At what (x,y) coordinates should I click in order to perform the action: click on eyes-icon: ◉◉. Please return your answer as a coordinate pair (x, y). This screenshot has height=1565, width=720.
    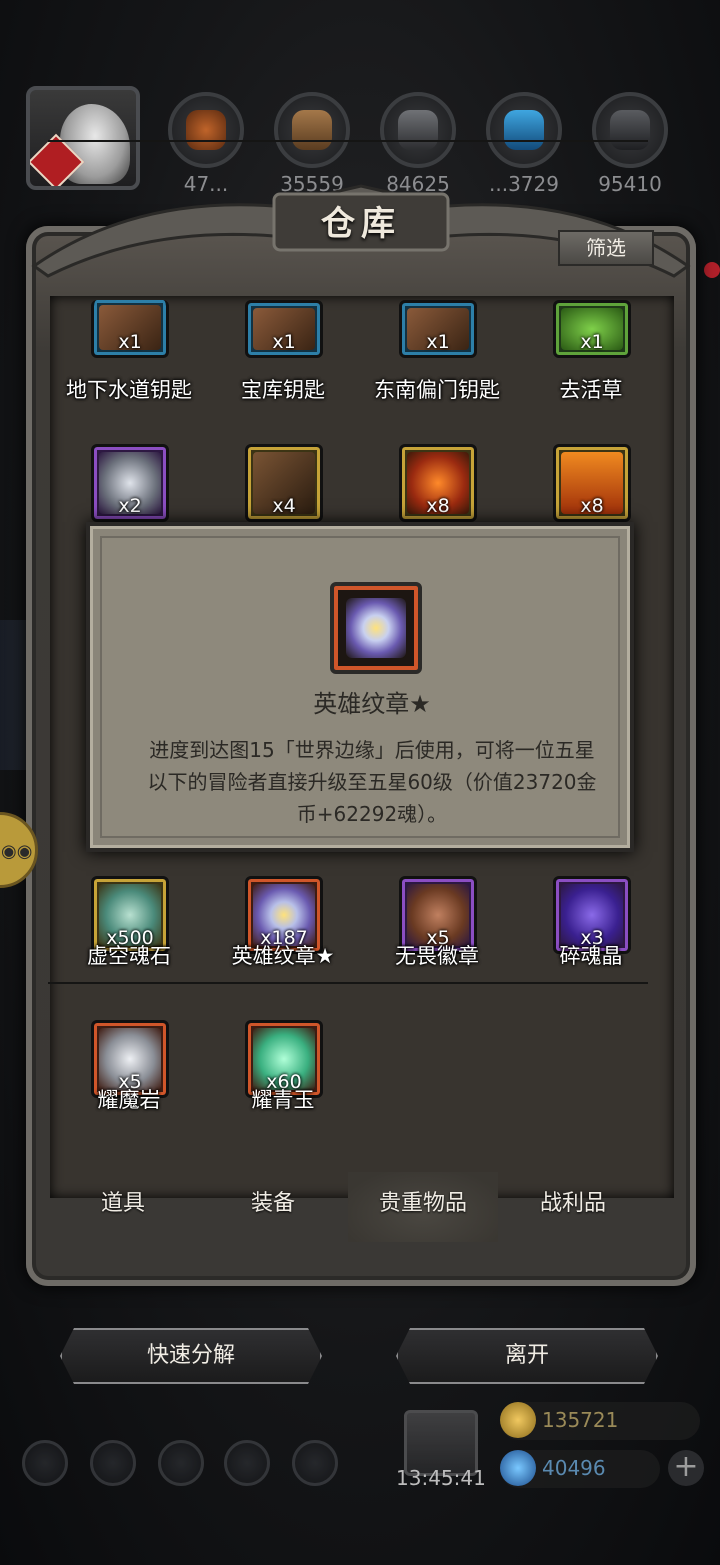
    Looking at the image, I should click on (17, 851).